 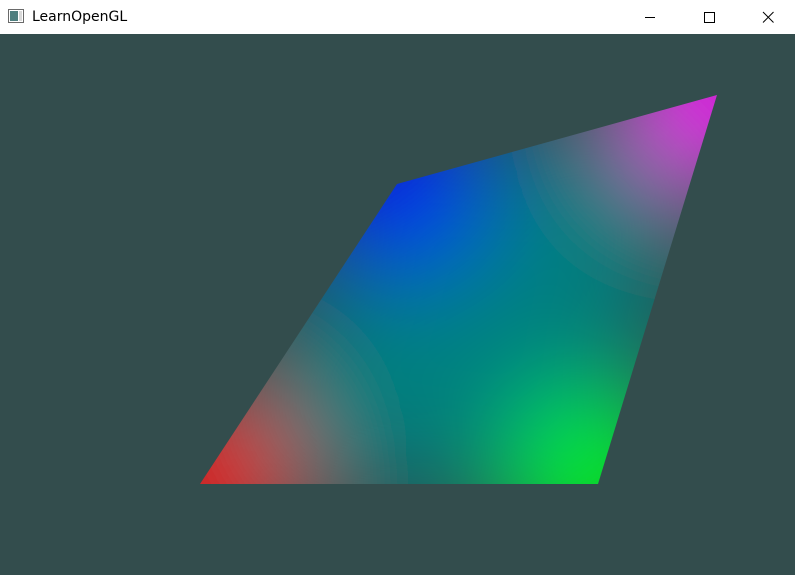 What do you see at coordinates (242, 441) in the screenshot?
I see `vertex-color-bottom-left` at bounding box center [242, 441].